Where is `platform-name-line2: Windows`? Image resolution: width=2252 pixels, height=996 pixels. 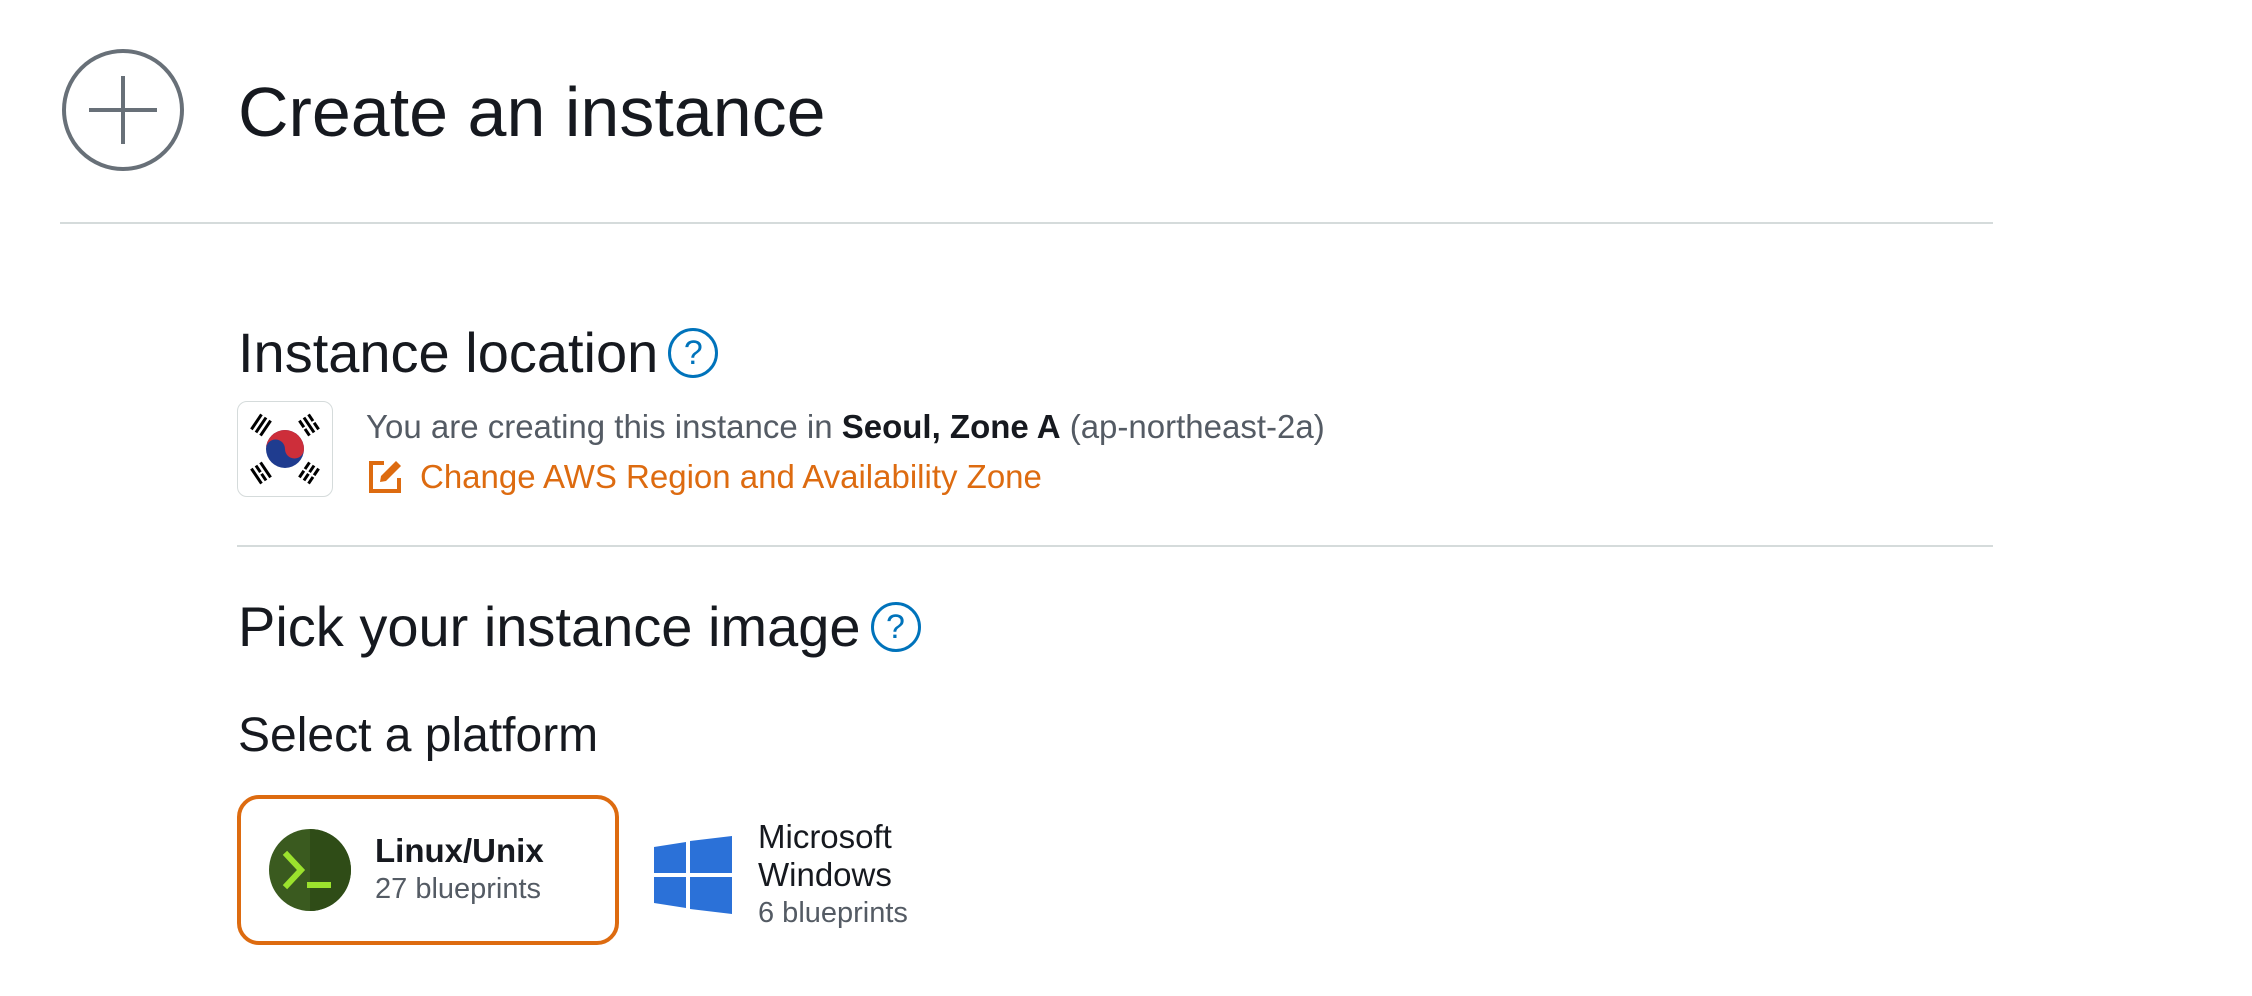
platform-name-line2: Windows is located at coordinates (825, 874).